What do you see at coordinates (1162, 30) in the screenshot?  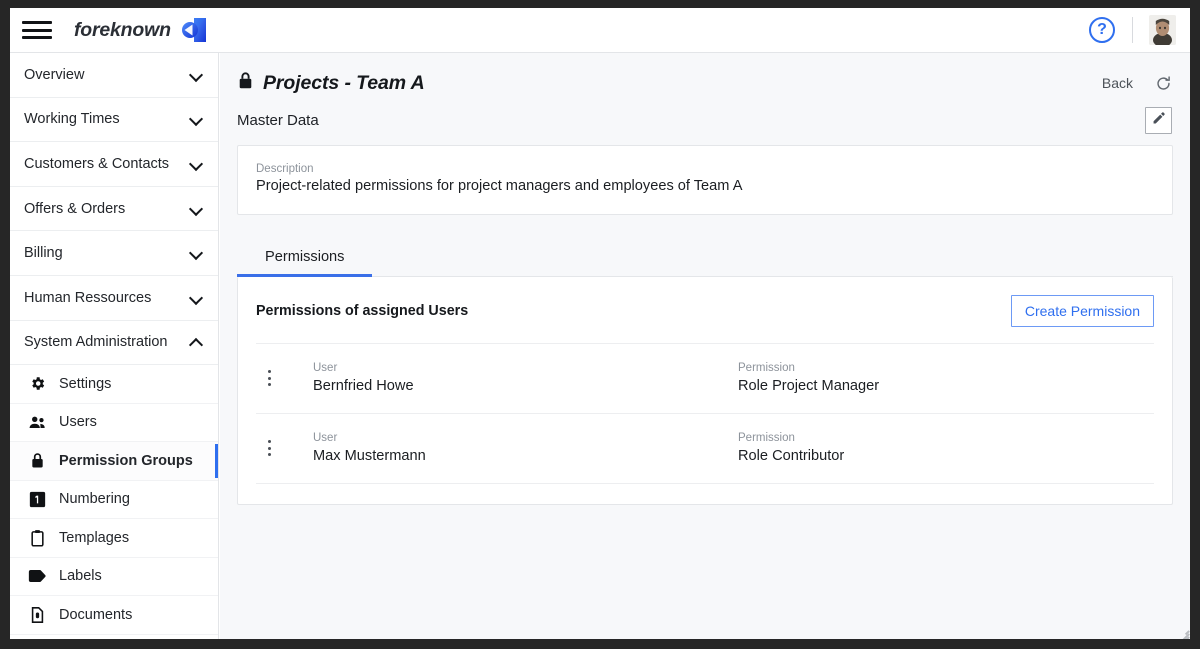 I see `avatar` at bounding box center [1162, 30].